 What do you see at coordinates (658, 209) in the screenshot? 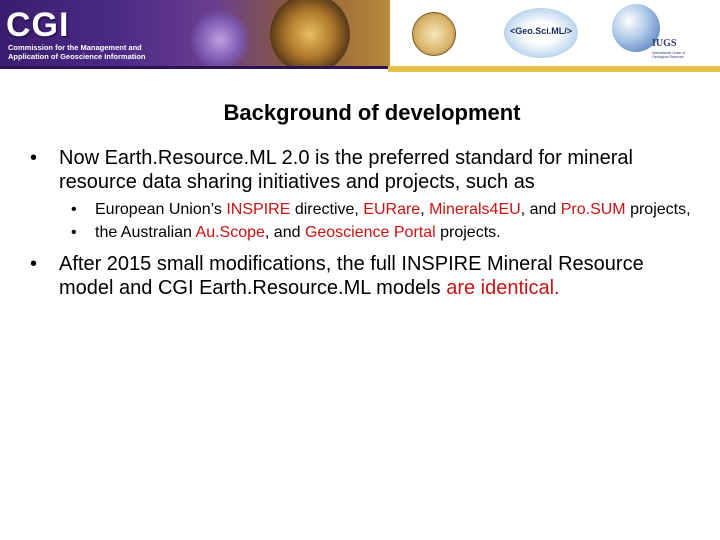
I see `bullet-text: projects,` at bounding box center [658, 209].